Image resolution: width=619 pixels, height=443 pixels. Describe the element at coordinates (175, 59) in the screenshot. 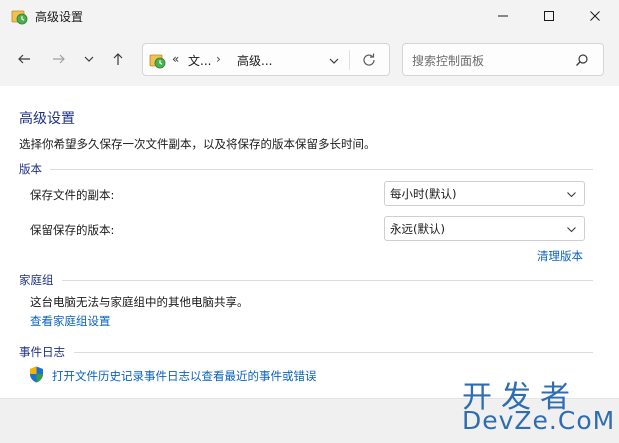

I see `breadcrumb-overflow: «` at that location.